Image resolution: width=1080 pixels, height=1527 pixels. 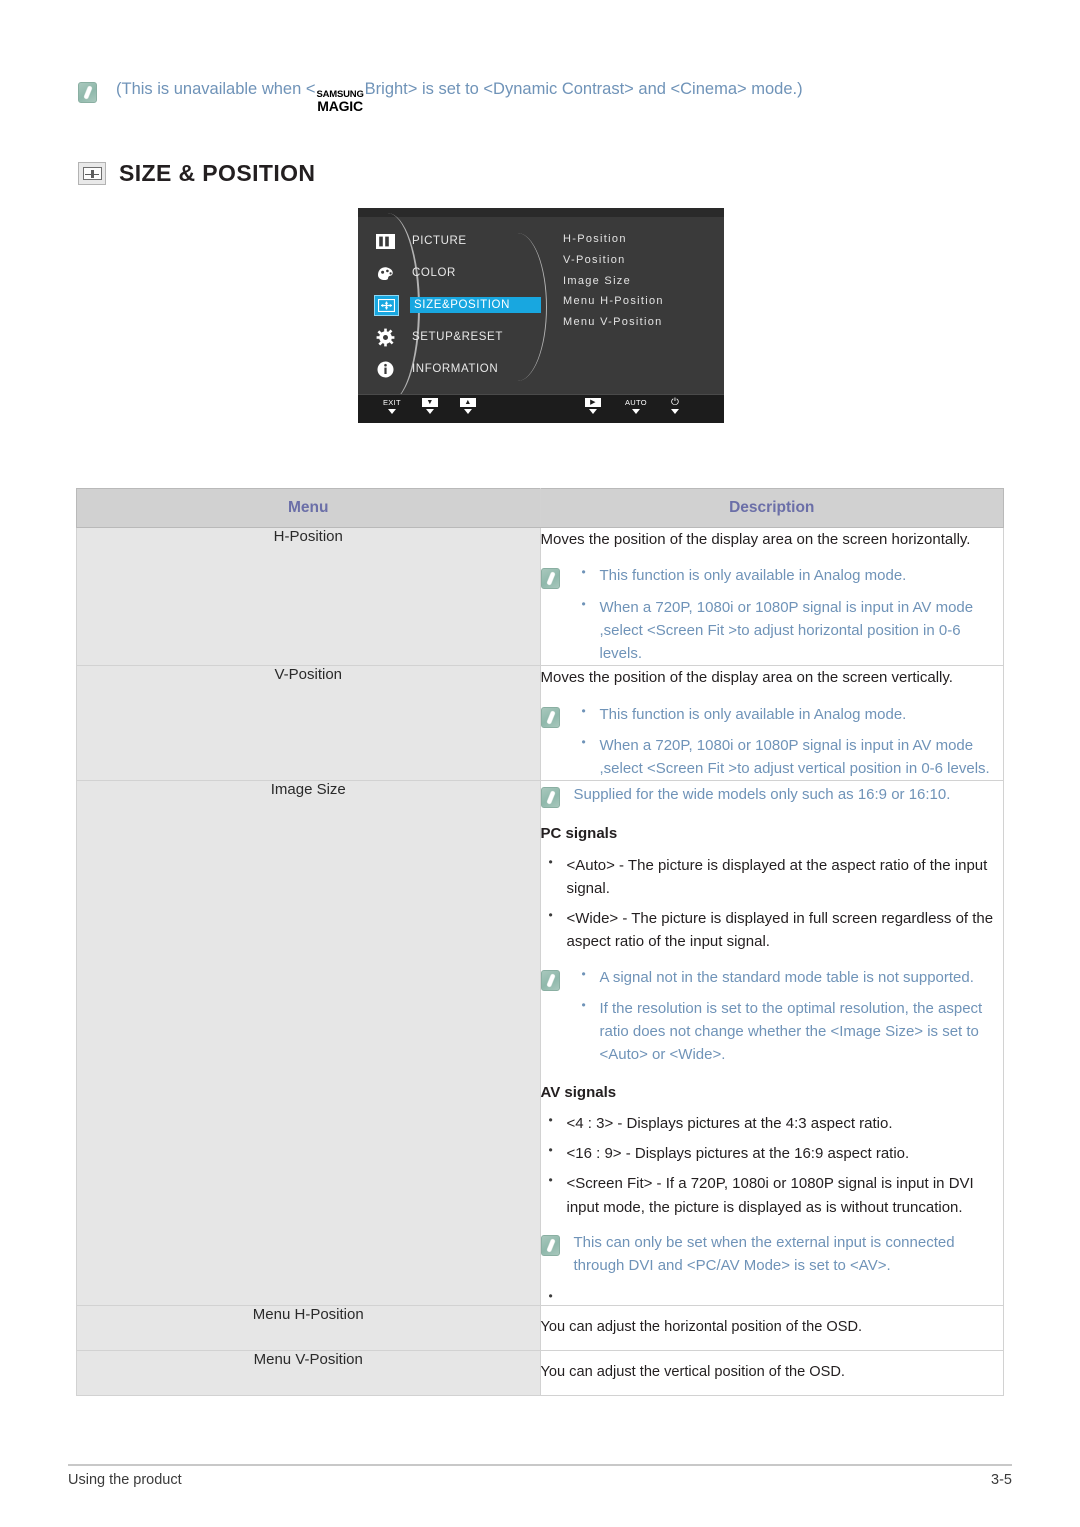 What do you see at coordinates (613, 322) in the screenshot?
I see `osd-submenu-item: Menu V-Position` at bounding box center [613, 322].